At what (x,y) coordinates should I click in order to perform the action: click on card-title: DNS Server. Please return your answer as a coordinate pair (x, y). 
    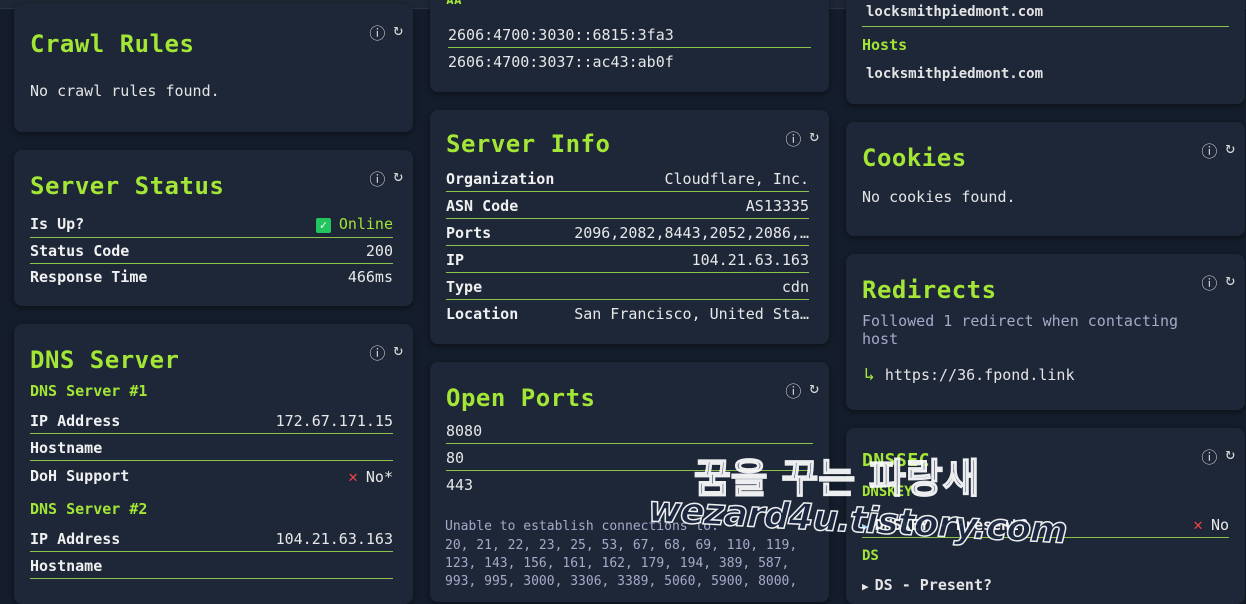
    Looking at the image, I should click on (105, 360).